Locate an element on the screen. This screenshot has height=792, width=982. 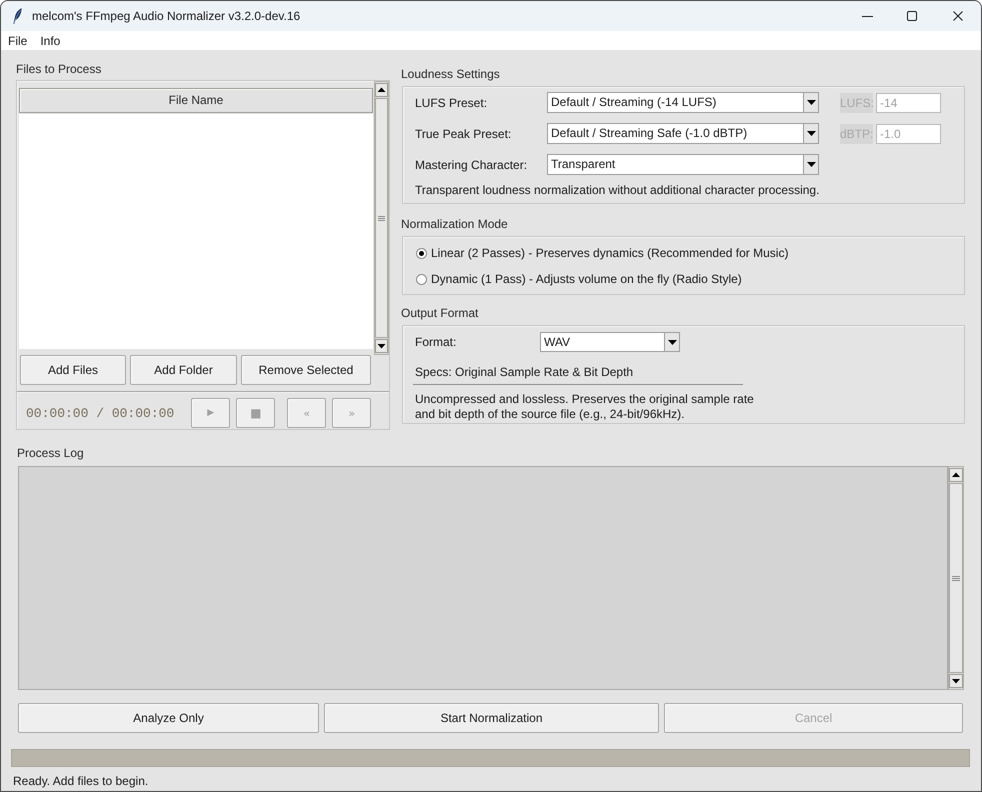
section-title: Output Format is located at coordinates (439, 313).